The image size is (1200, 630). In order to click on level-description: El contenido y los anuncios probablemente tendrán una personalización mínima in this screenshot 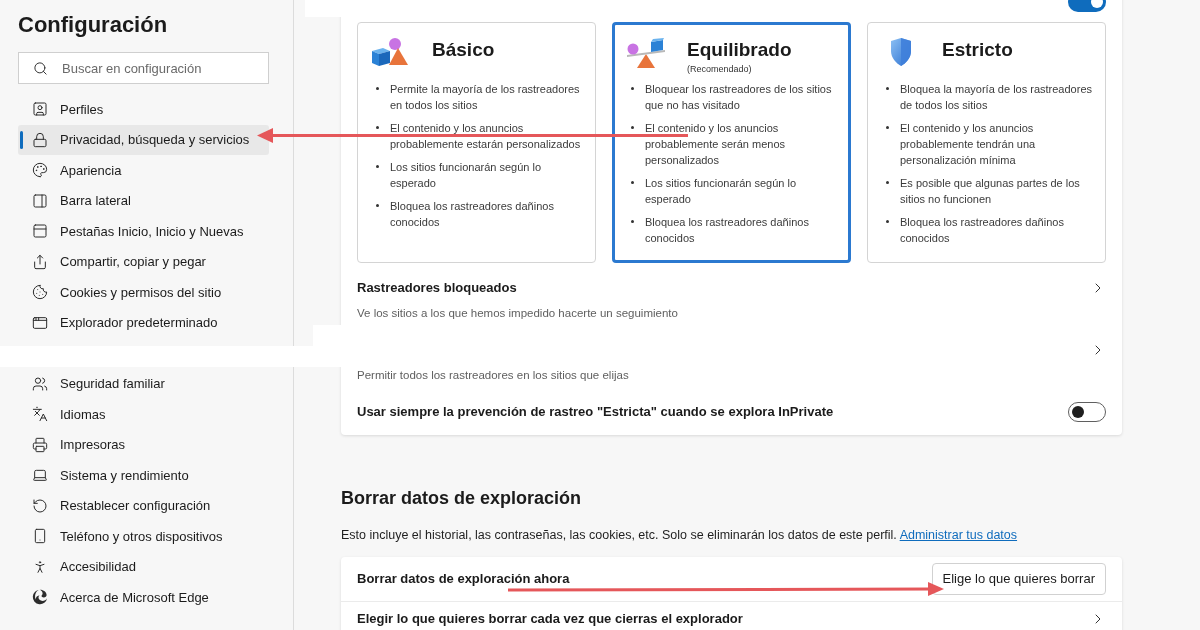, I will do `click(968, 144)`.